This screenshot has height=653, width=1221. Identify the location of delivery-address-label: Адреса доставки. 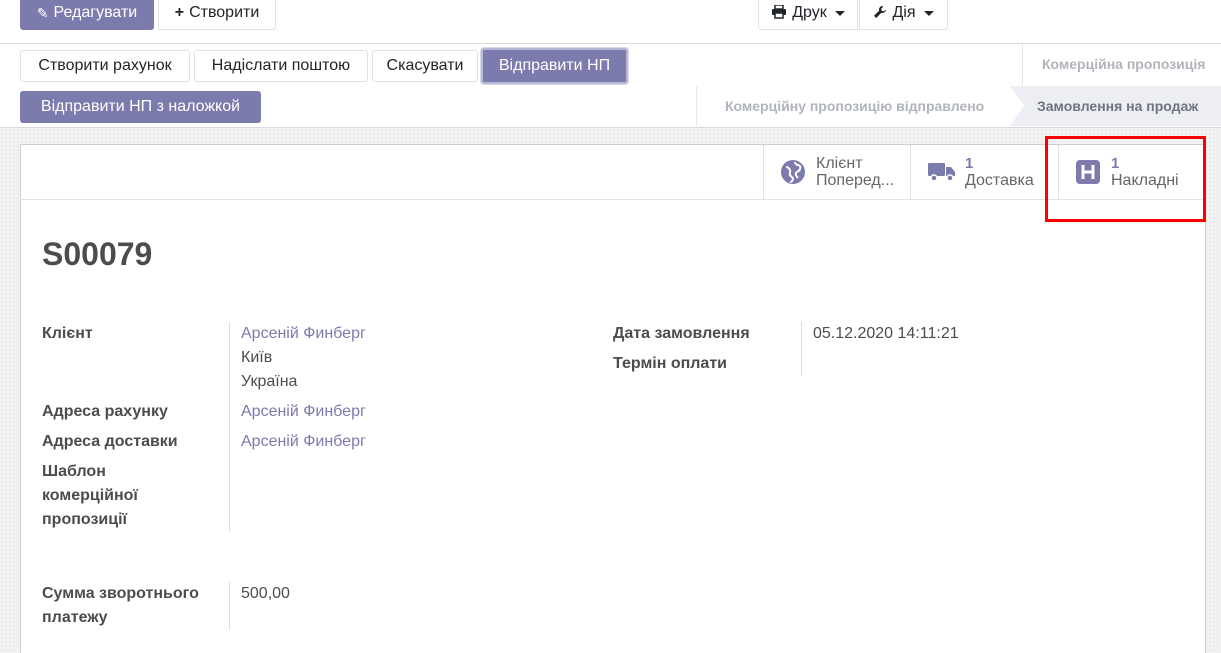
(110, 441).